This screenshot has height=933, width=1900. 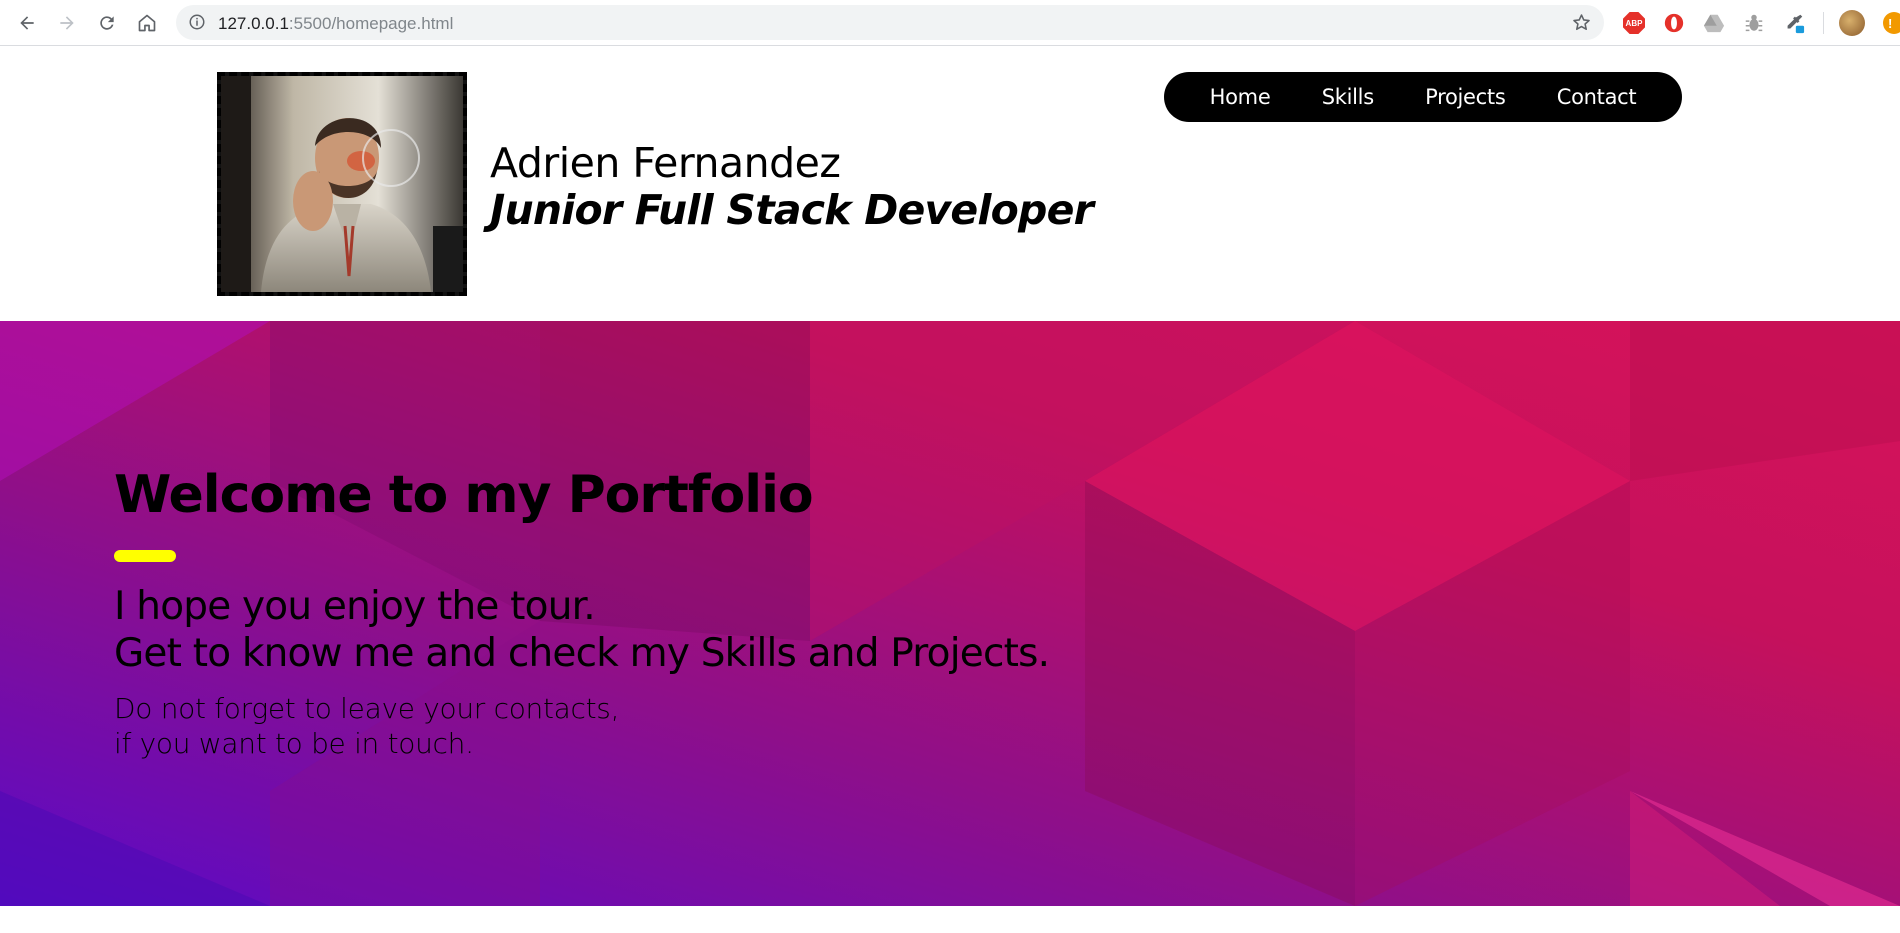 I want to click on color-picker-extension, so click(x=1794, y=23).